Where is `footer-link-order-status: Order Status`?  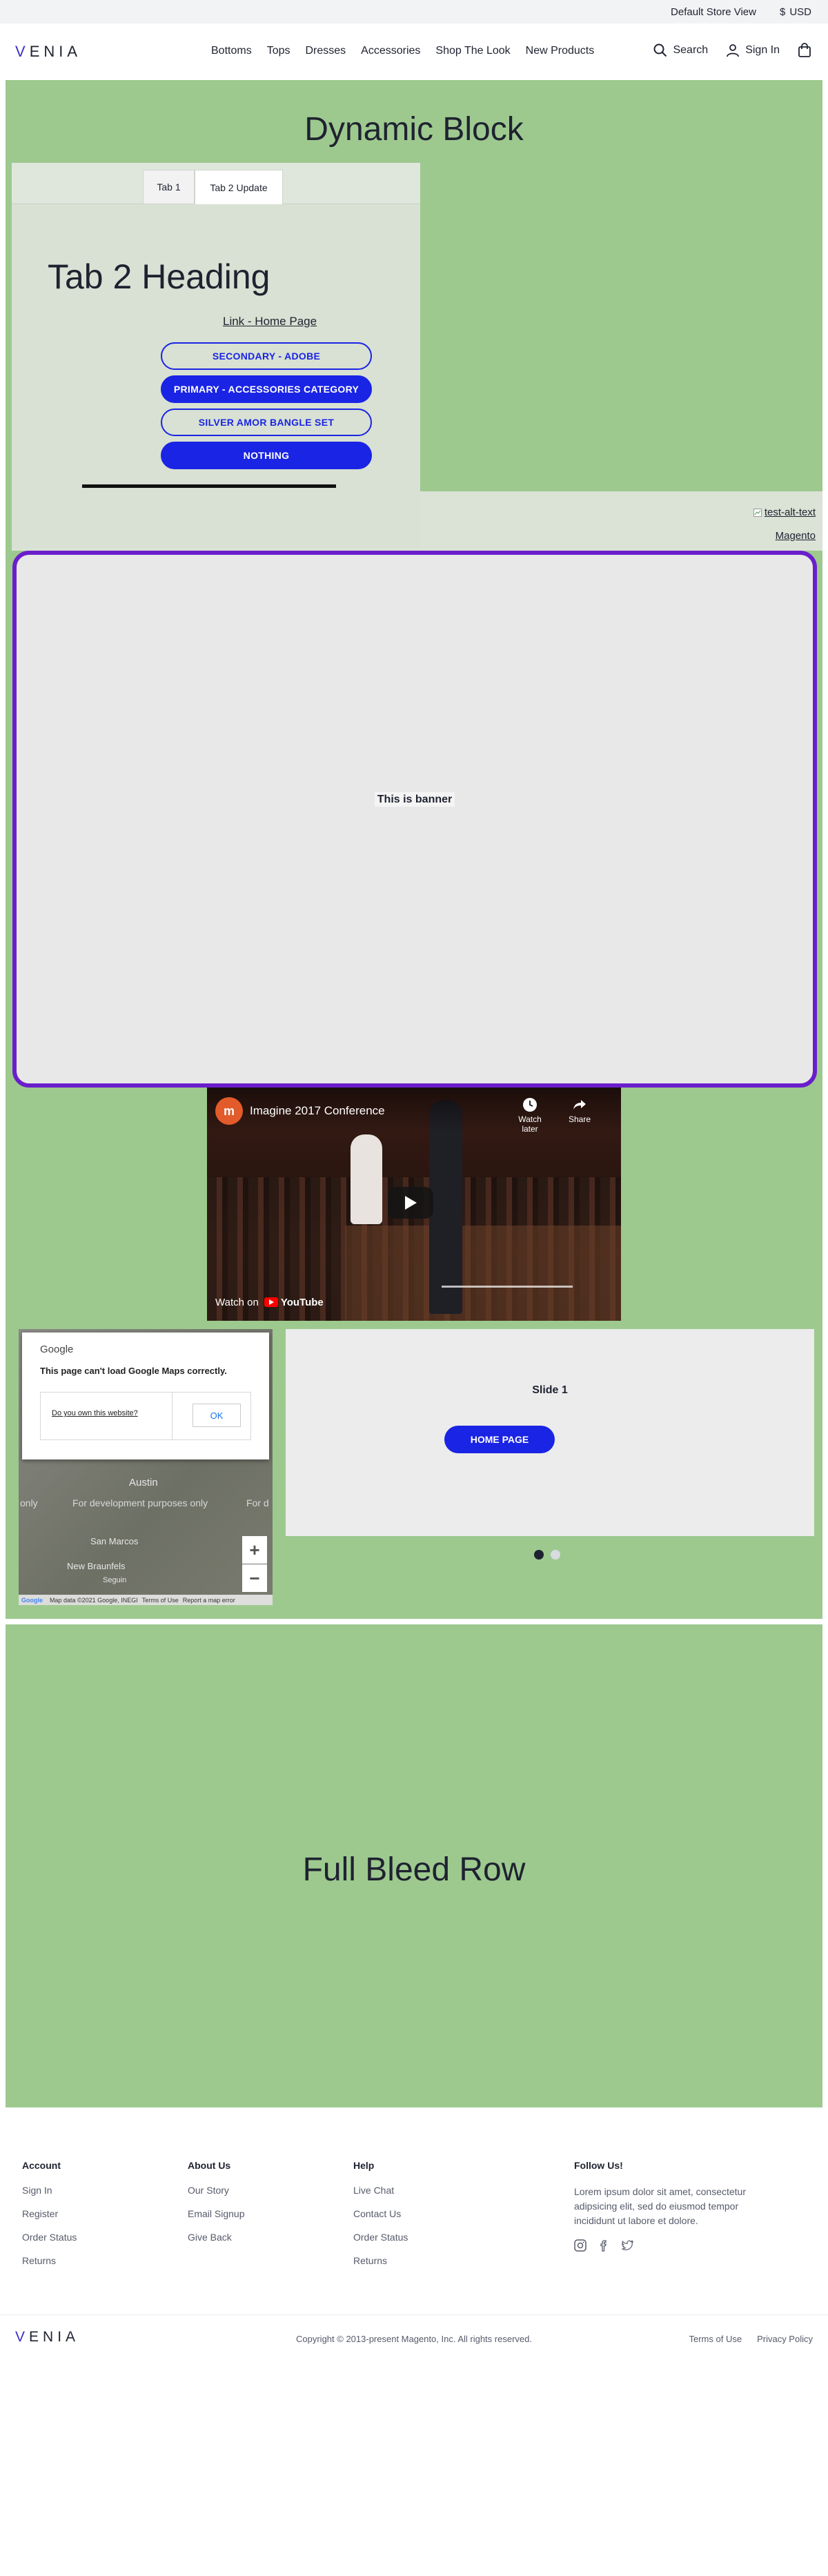
footer-link-order-status: Order Status is located at coordinates (49, 2237).